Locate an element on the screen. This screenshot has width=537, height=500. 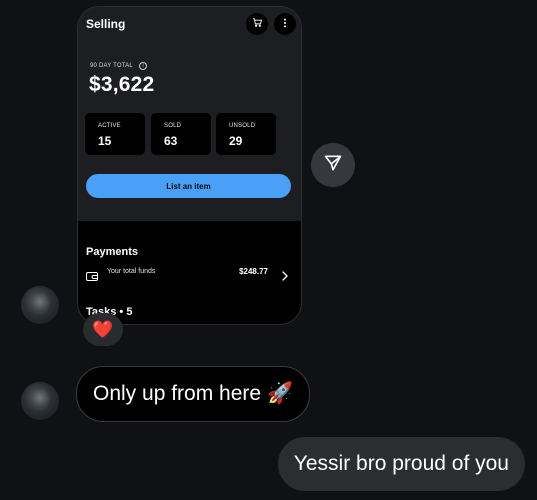
rocket-emoji: 🚀 is located at coordinates (280, 393).